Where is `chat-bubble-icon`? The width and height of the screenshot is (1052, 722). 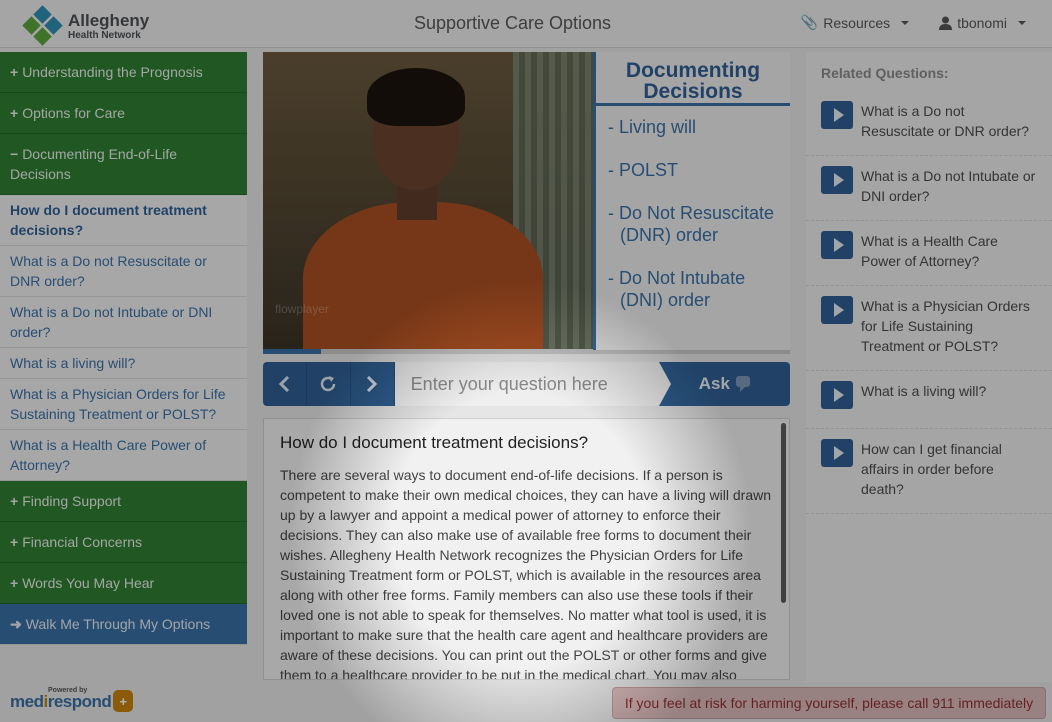
chat-bubble-icon is located at coordinates (742, 384).